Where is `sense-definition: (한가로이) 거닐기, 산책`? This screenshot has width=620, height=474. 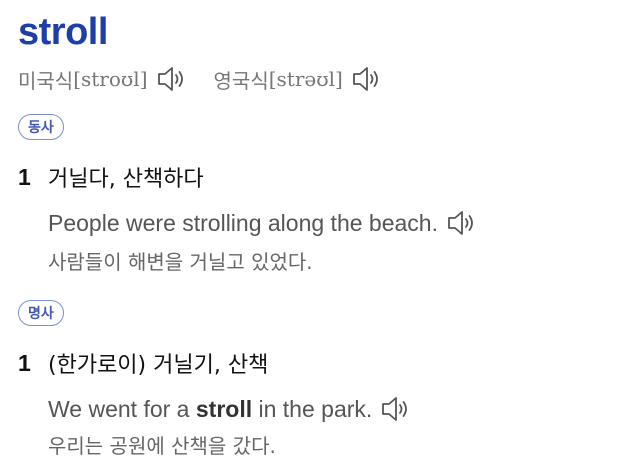
sense-definition: (한가로이) 거닐기, 산책 is located at coordinates (158, 365).